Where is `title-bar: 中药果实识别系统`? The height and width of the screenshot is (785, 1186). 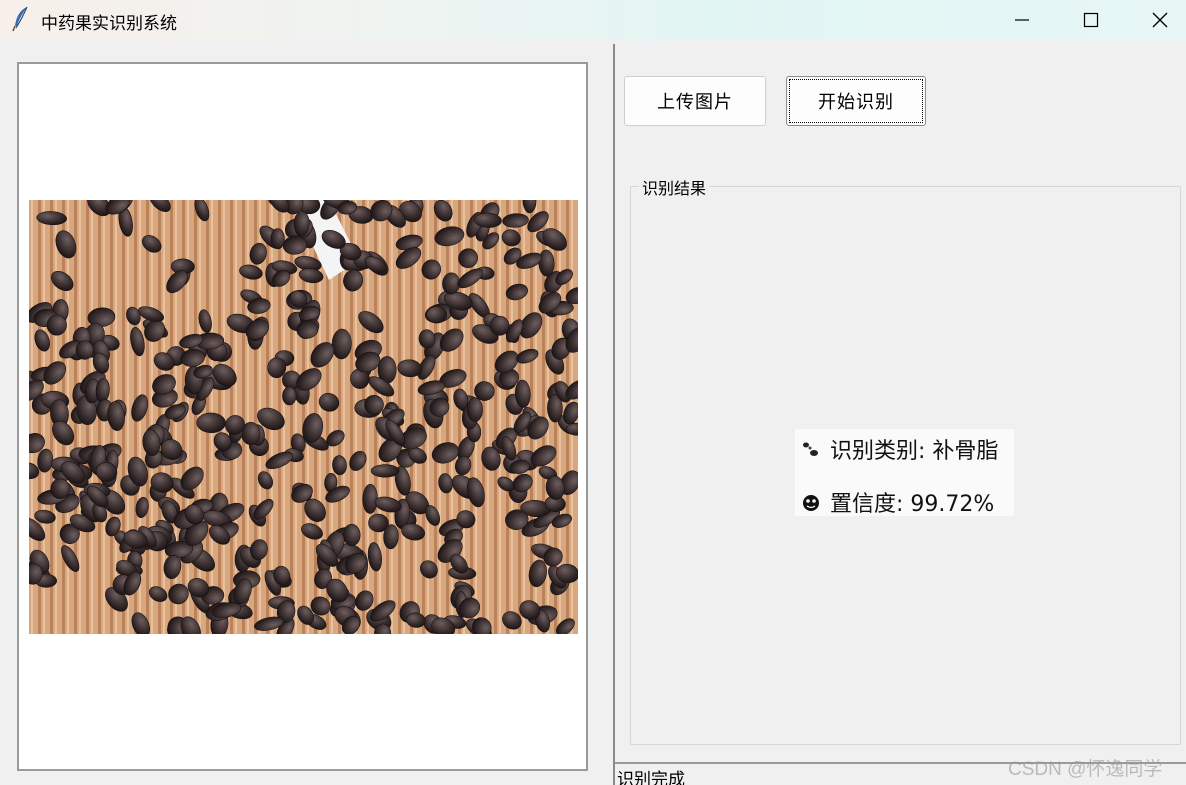 title-bar: 中药果实识别系统 is located at coordinates (593, 20).